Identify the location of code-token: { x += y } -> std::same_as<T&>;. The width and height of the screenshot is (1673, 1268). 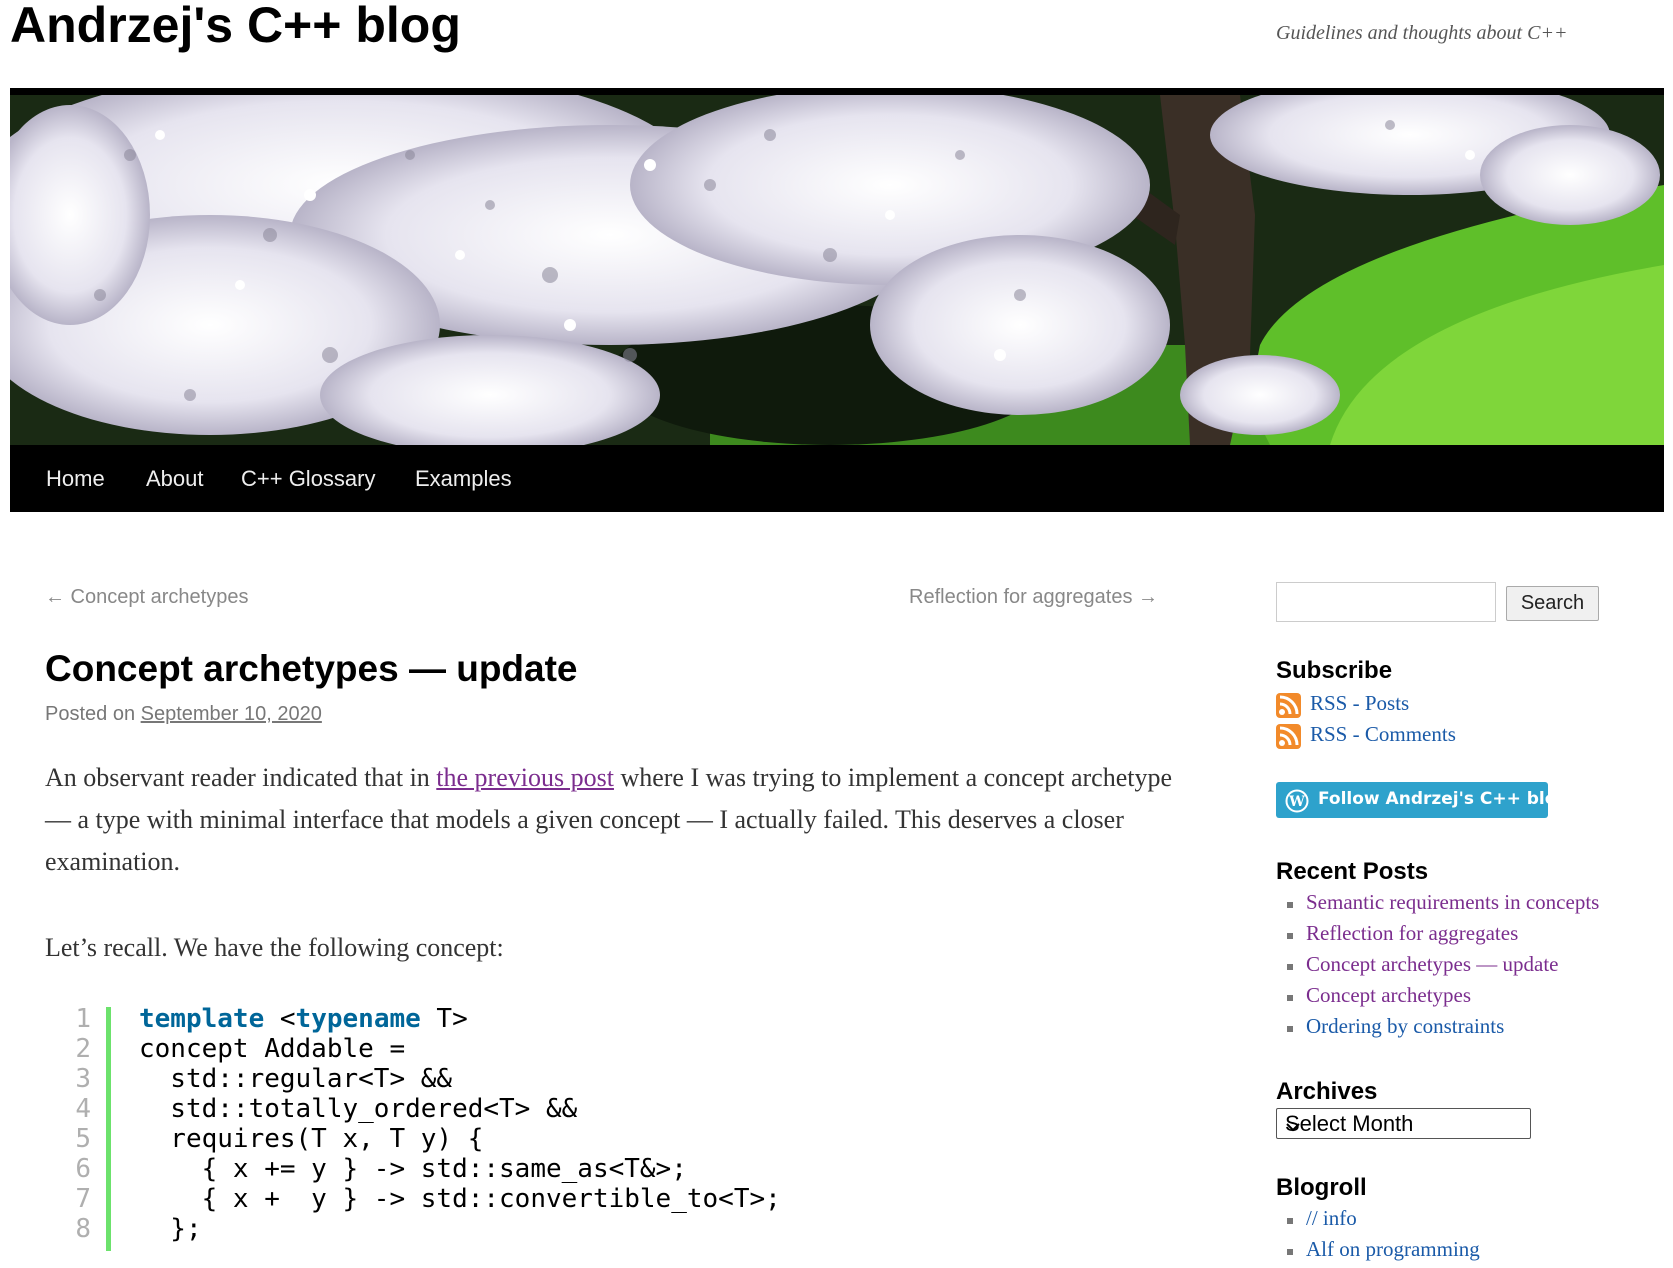
(413, 1169).